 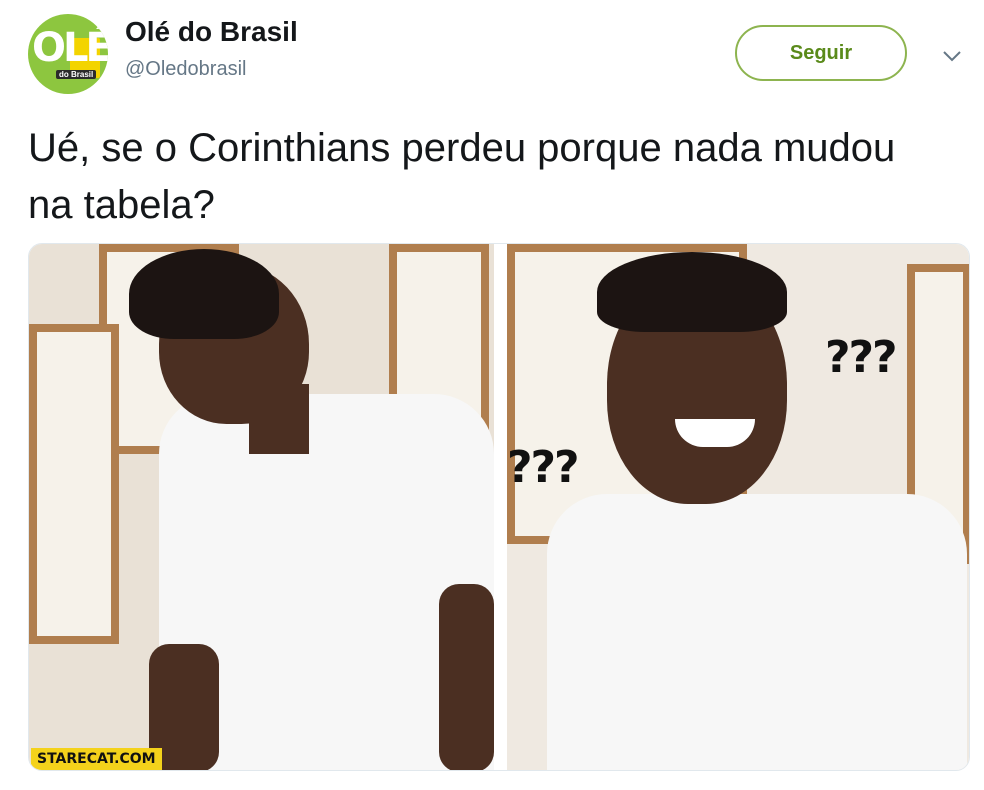 I want to click on wall-frame, so click(x=74, y=484).